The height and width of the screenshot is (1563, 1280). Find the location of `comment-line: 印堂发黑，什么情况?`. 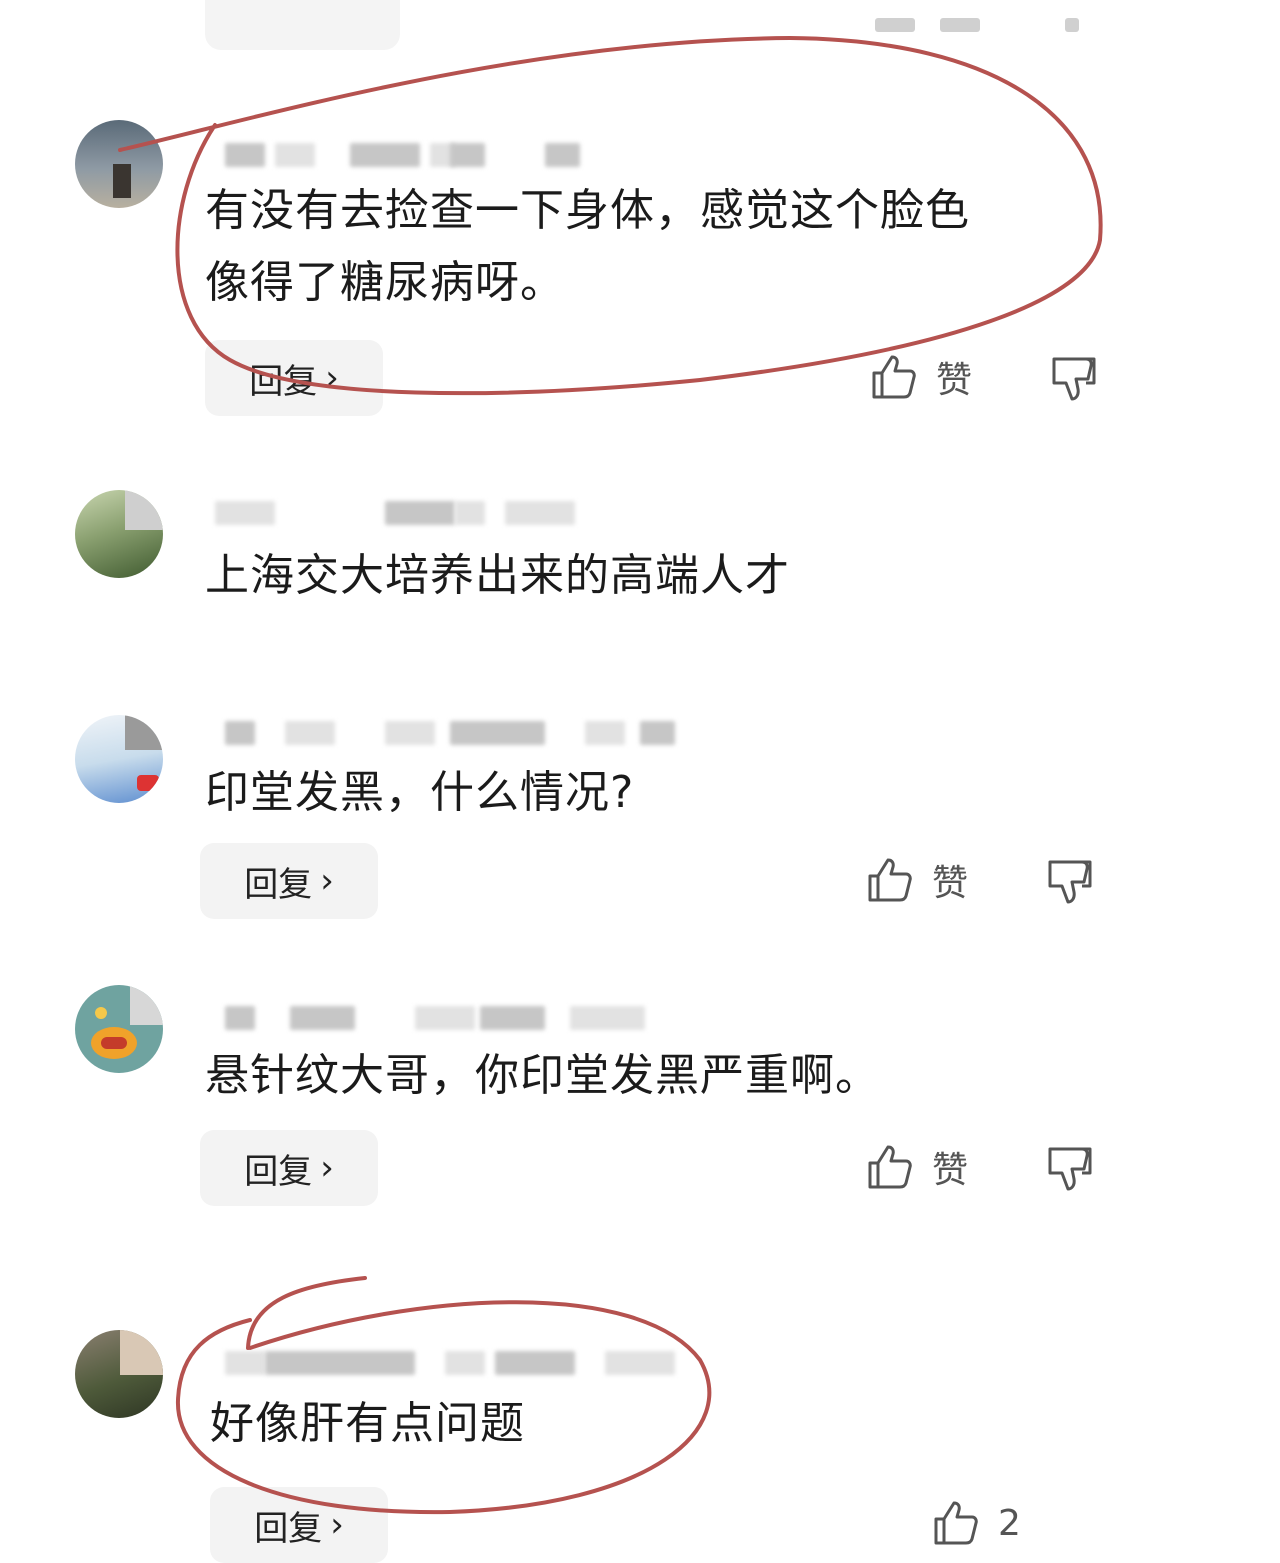

comment-line: 印堂发黑，什么情况? is located at coordinates (420, 792).